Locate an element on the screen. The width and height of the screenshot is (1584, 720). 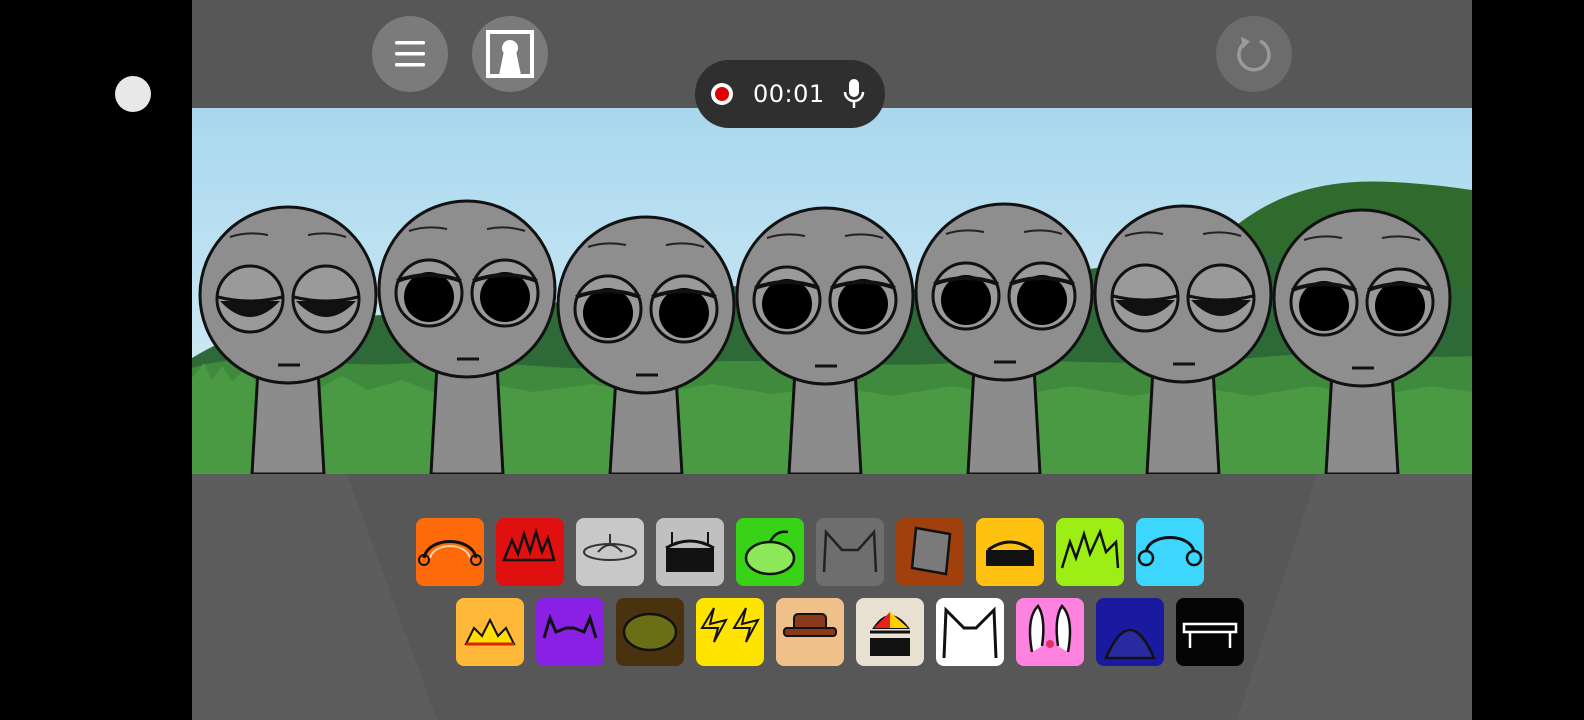
green-pumpkin-sound-icon is located at coordinates (770, 553).